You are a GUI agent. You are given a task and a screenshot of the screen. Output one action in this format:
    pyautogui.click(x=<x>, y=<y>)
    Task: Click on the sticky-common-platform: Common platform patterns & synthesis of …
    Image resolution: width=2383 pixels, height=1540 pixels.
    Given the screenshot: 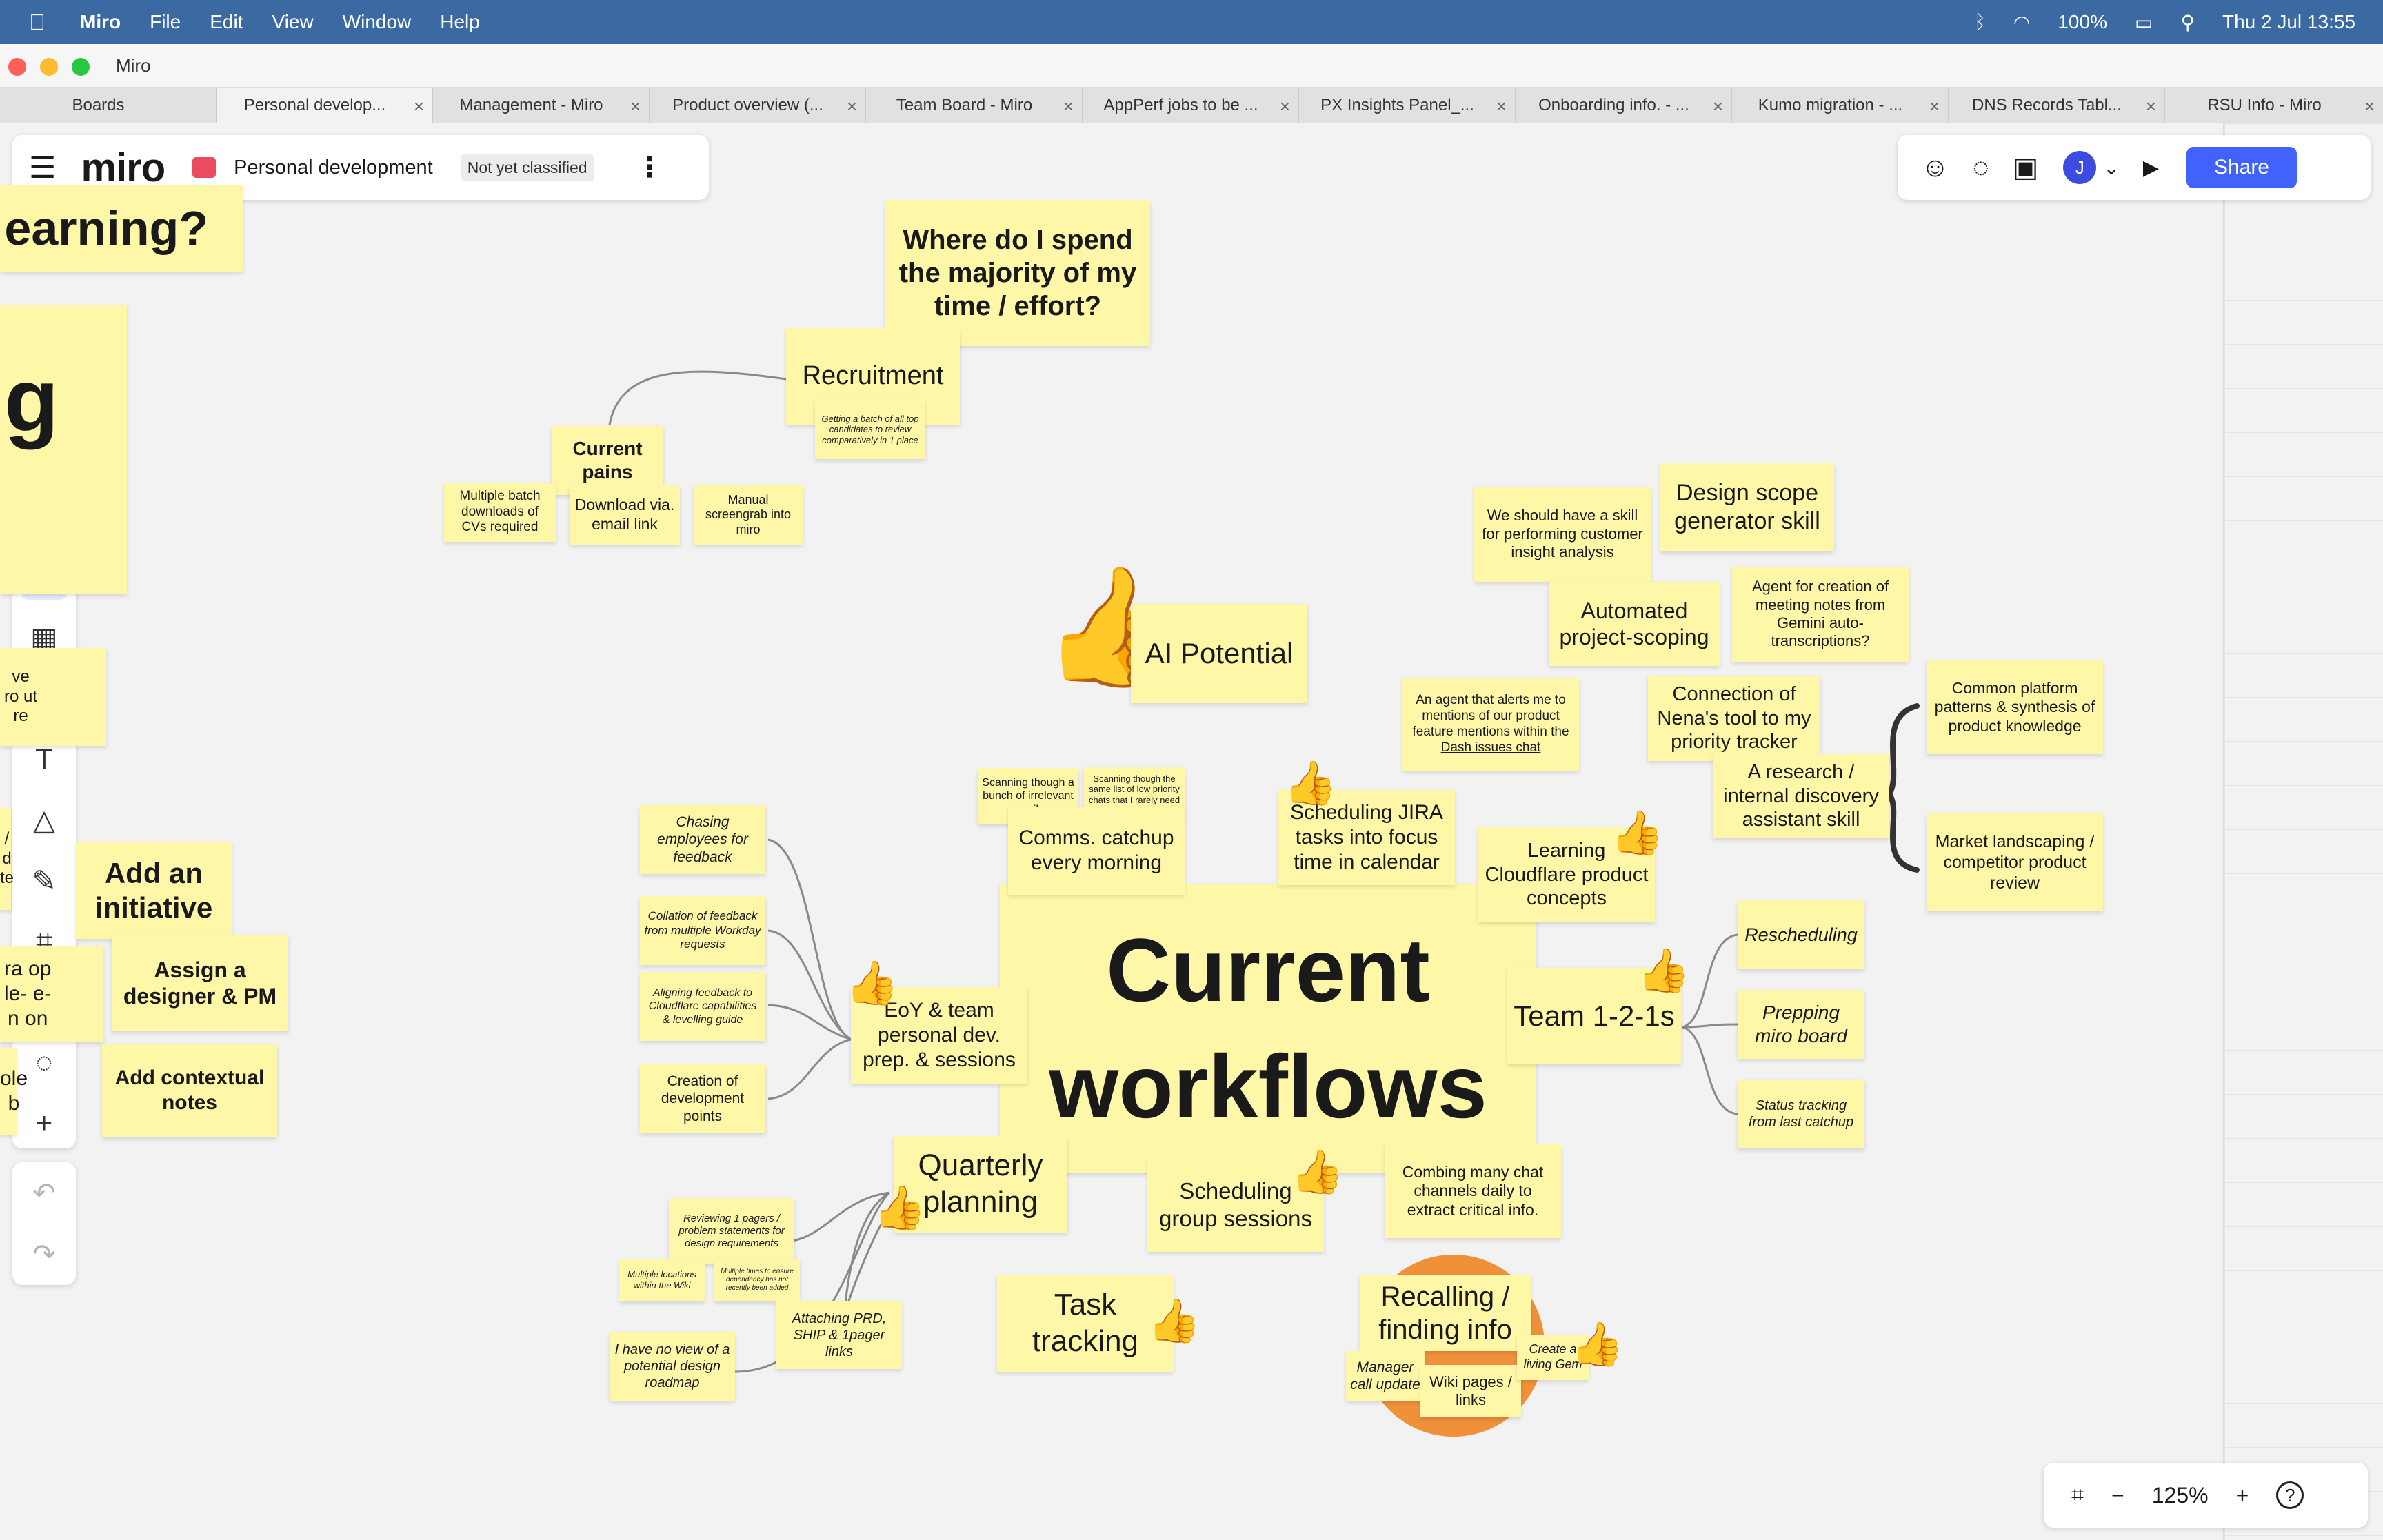 What is the action you would take?
    pyautogui.click(x=2015, y=707)
    